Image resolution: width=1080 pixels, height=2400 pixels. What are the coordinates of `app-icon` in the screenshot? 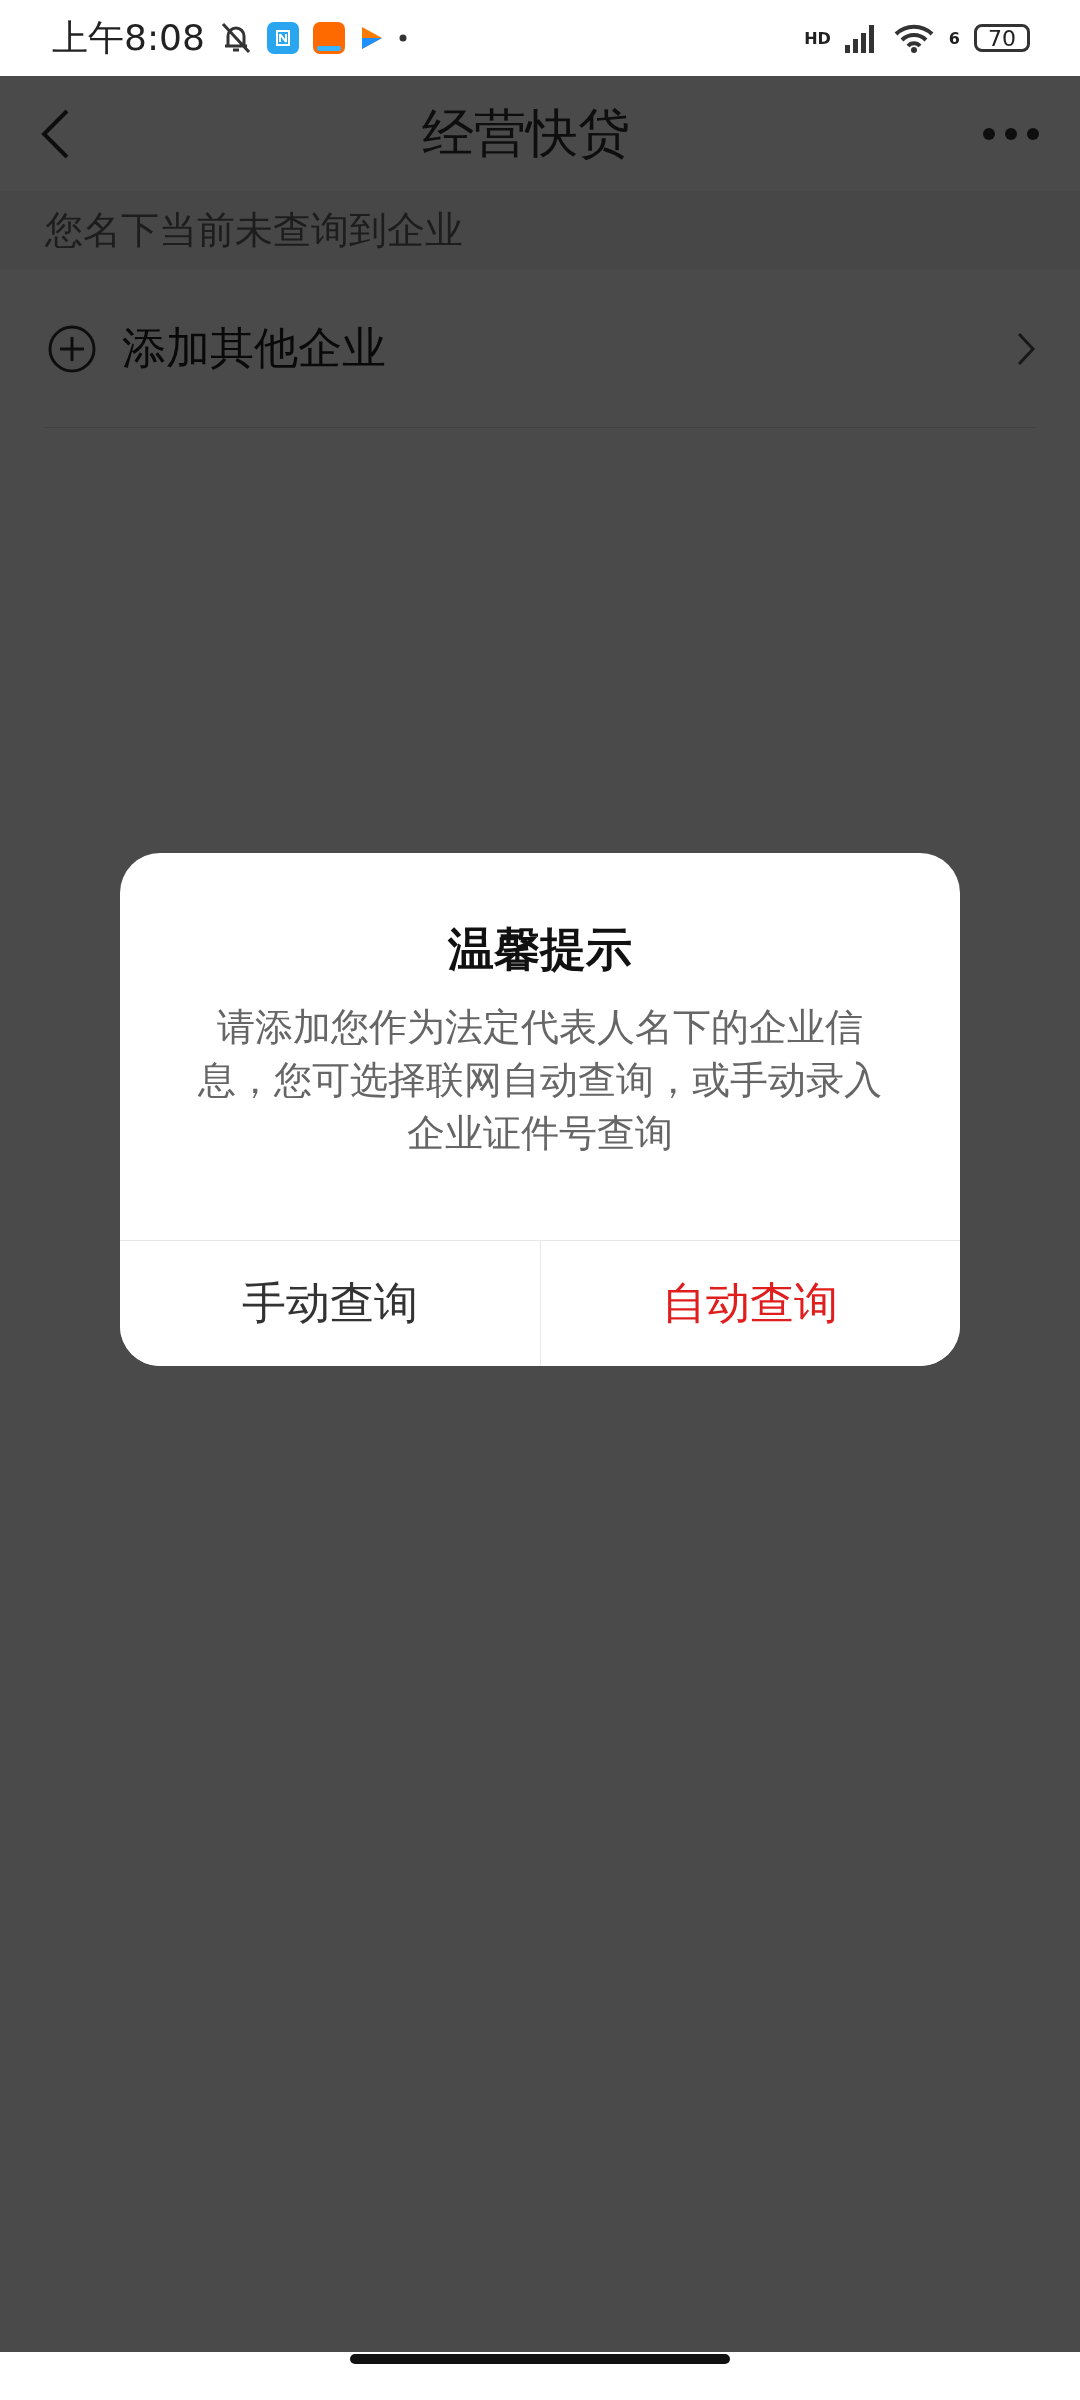 It's located at (328, 38).